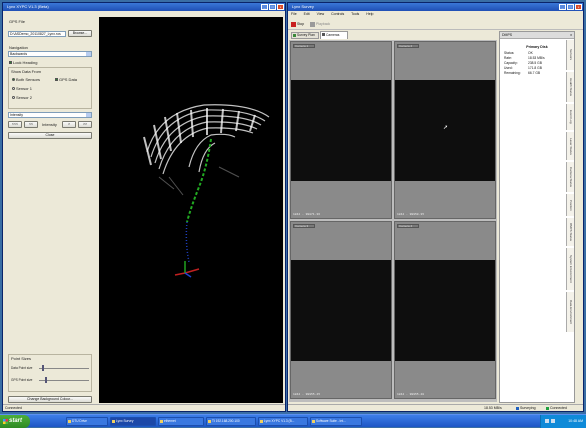  Describe the element at coordinates (13, 98) in the screenshot. I see `sensor2-radio` at that location.